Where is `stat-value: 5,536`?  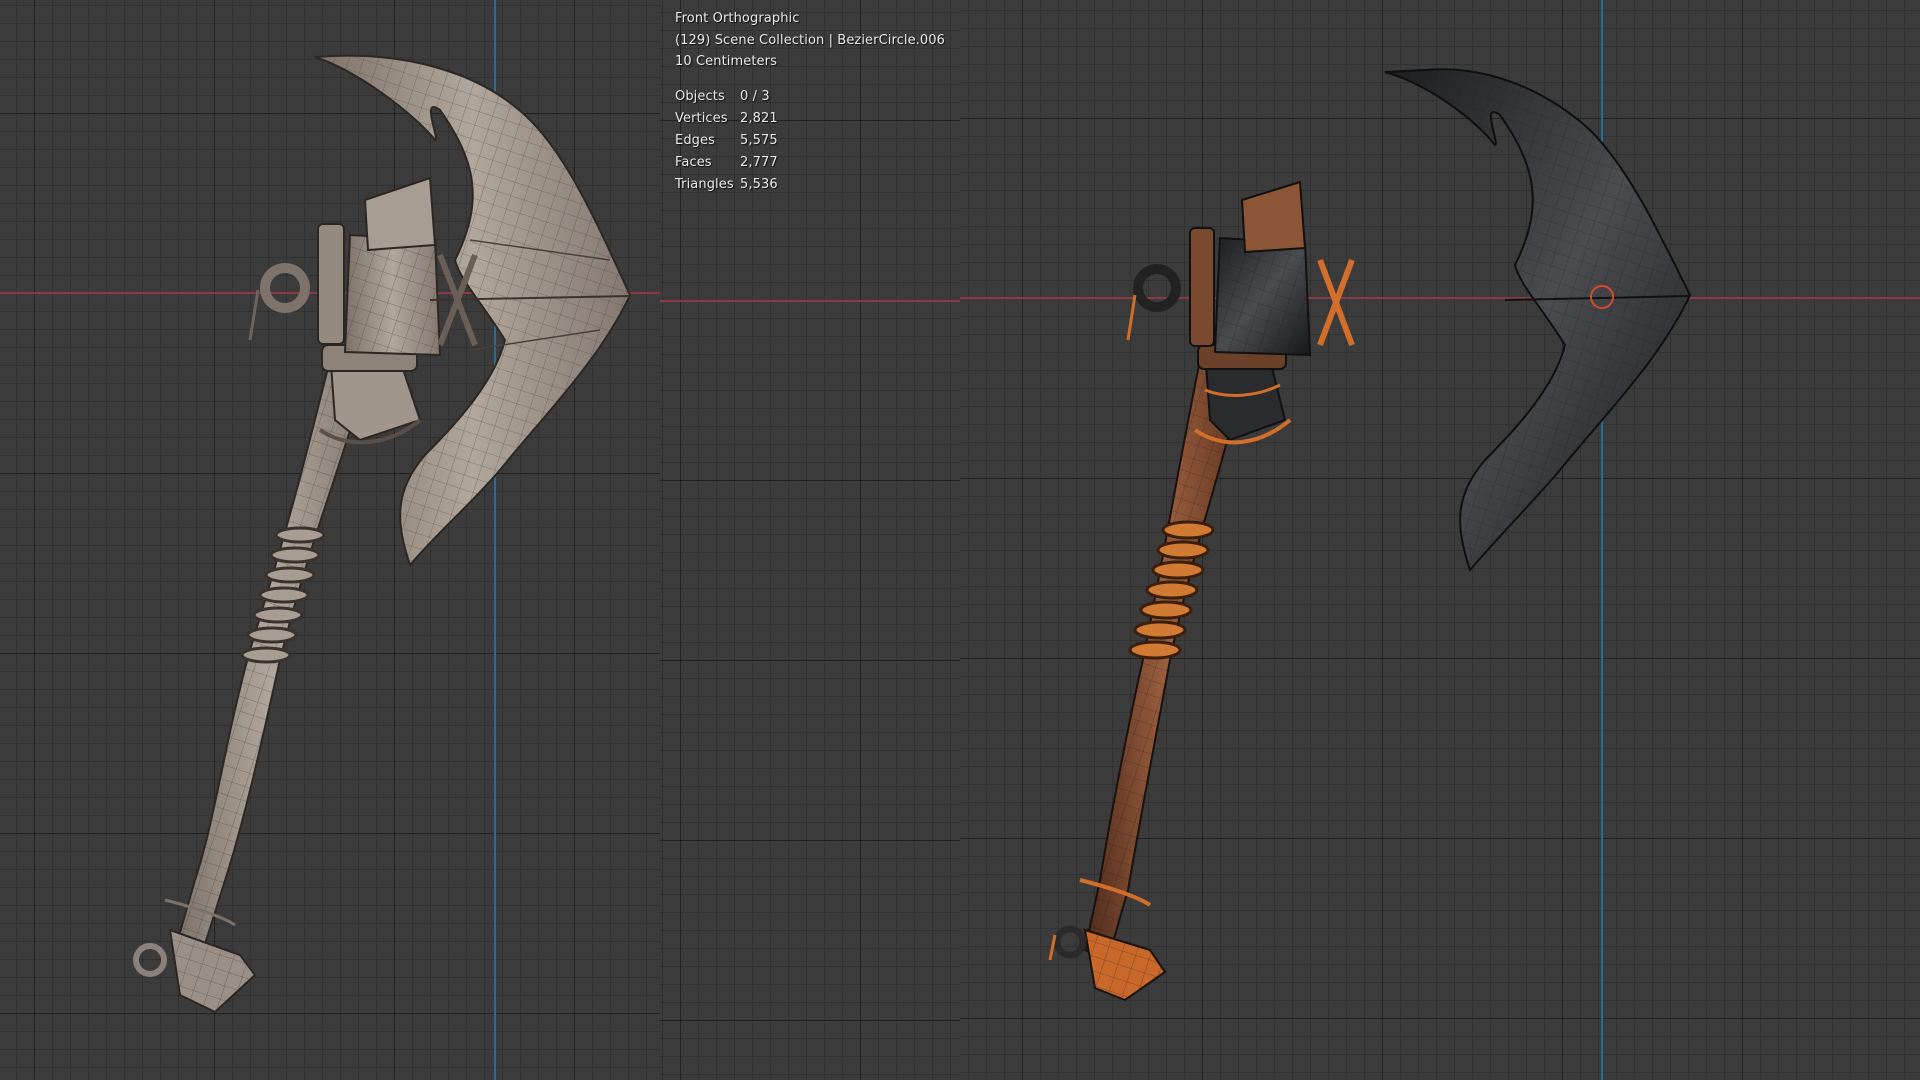 stat-value: 5,536 is located at coordinates (759, 184).